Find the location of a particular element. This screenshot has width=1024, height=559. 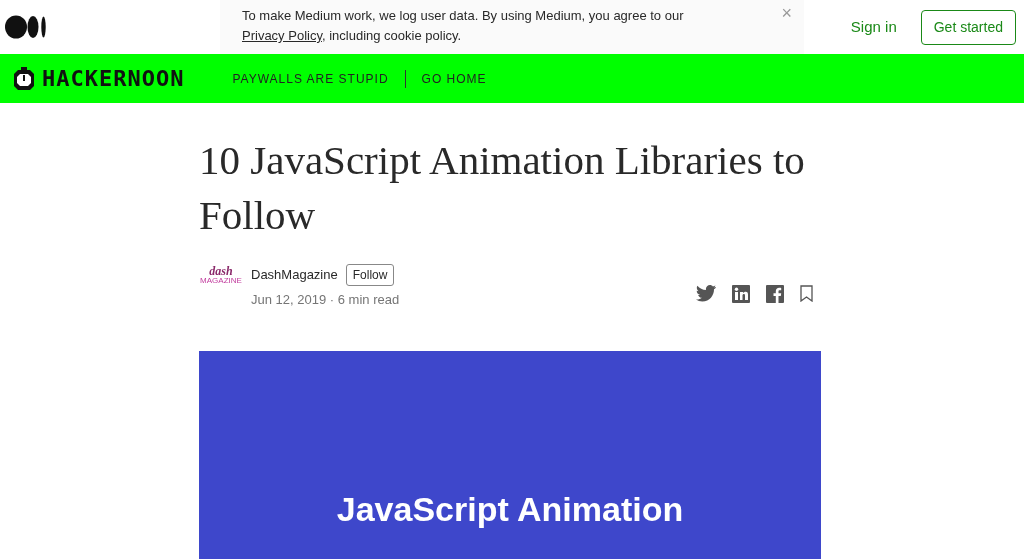

facebook-icon is located at coordinates (775, 293).